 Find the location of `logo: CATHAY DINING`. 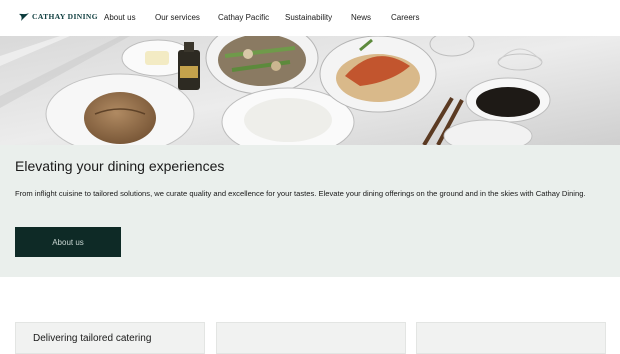

logo: CATHAY DINING is located at coordinates (58, 16).